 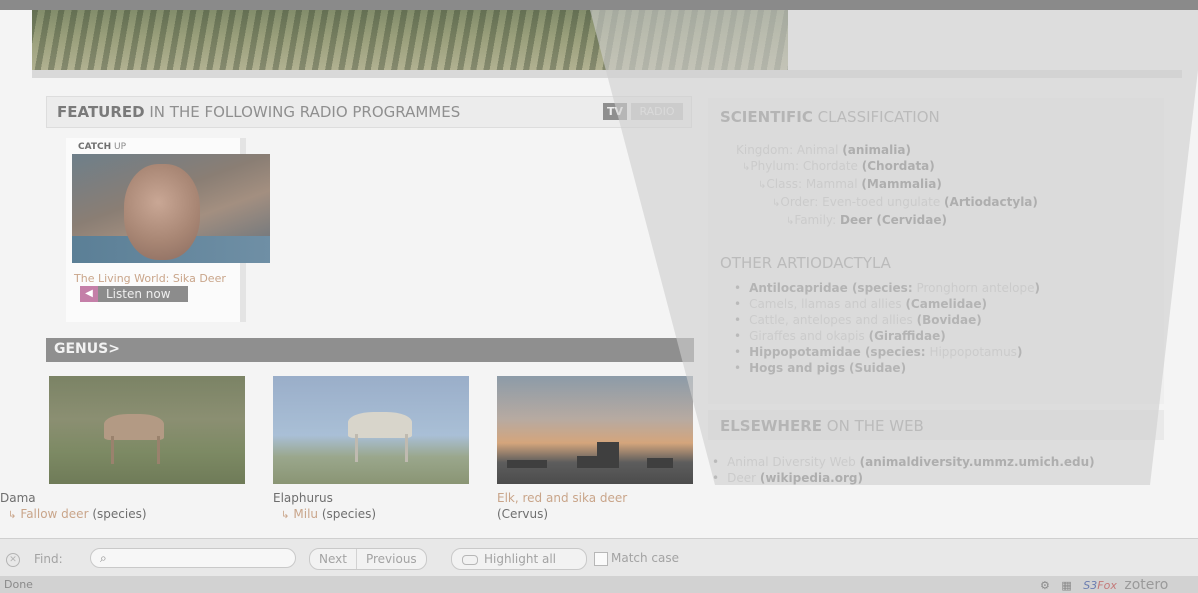 I want to click on order-latin: (Artiodactyla), so click(x=991, y=202).